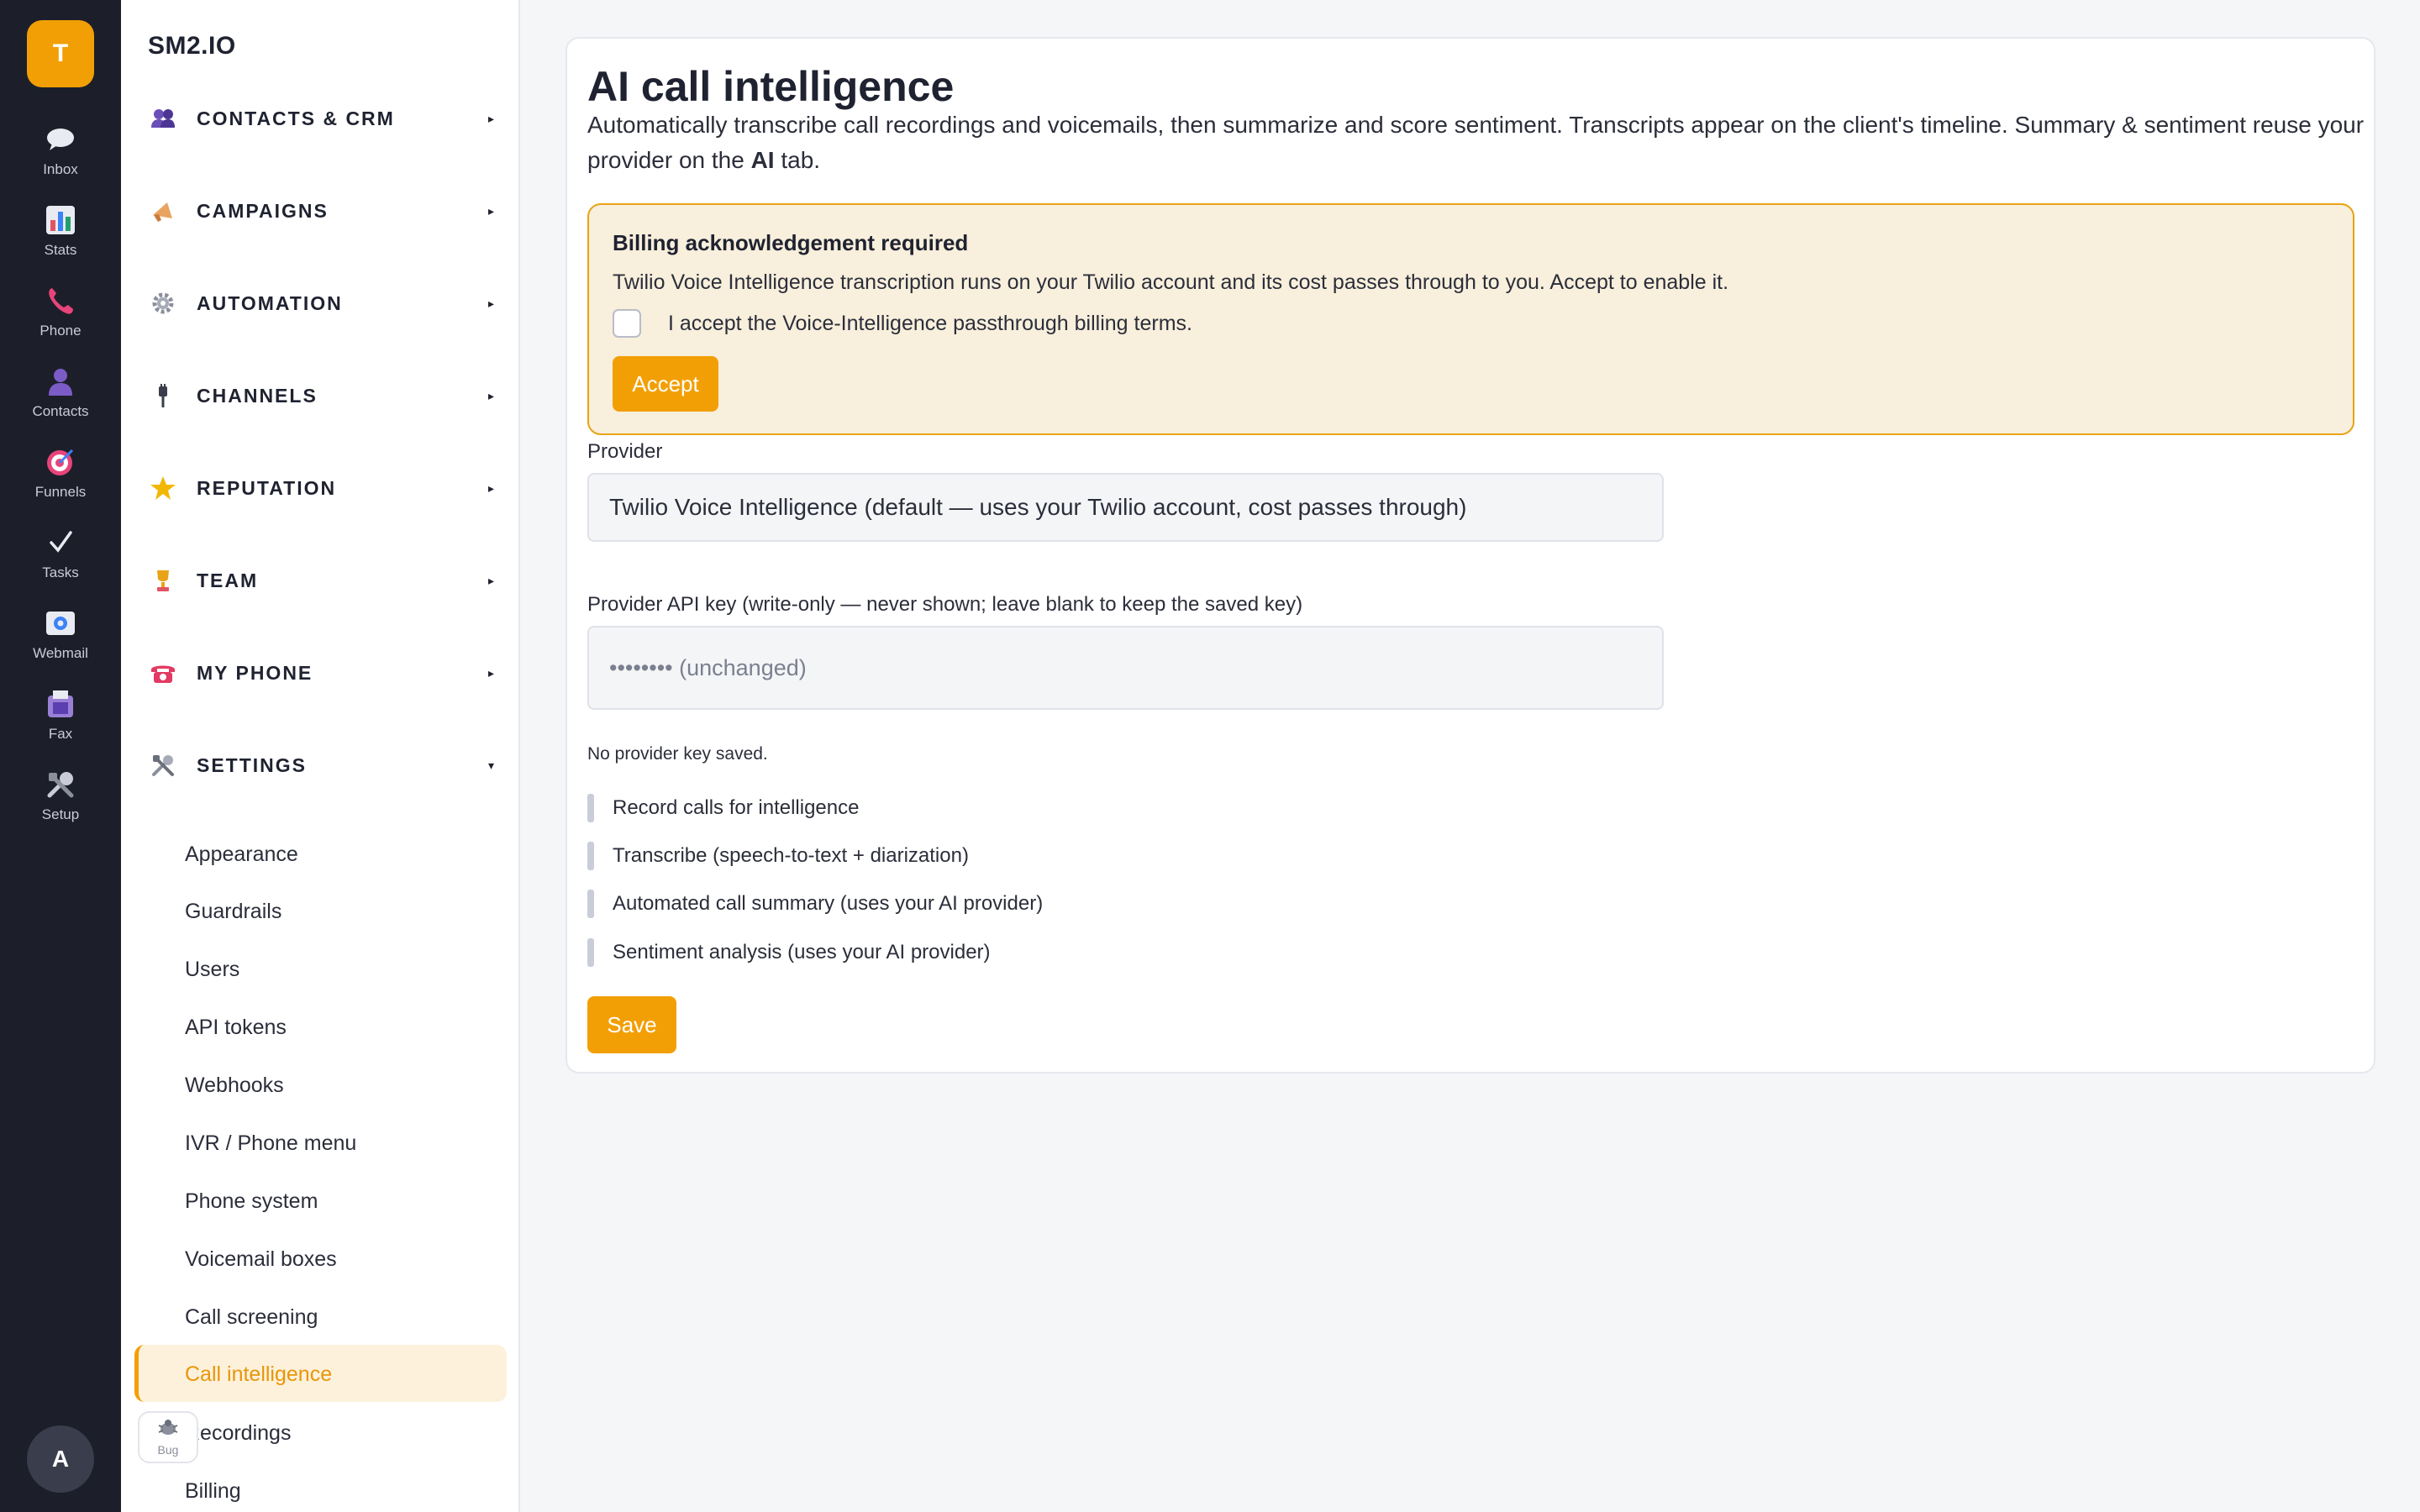 This screenshot has height=1512, width=2420. What do you see at coordinates (60, 653) in the screenshot?
I see `rail-label: Webmail` at bounding box center [60, 653].